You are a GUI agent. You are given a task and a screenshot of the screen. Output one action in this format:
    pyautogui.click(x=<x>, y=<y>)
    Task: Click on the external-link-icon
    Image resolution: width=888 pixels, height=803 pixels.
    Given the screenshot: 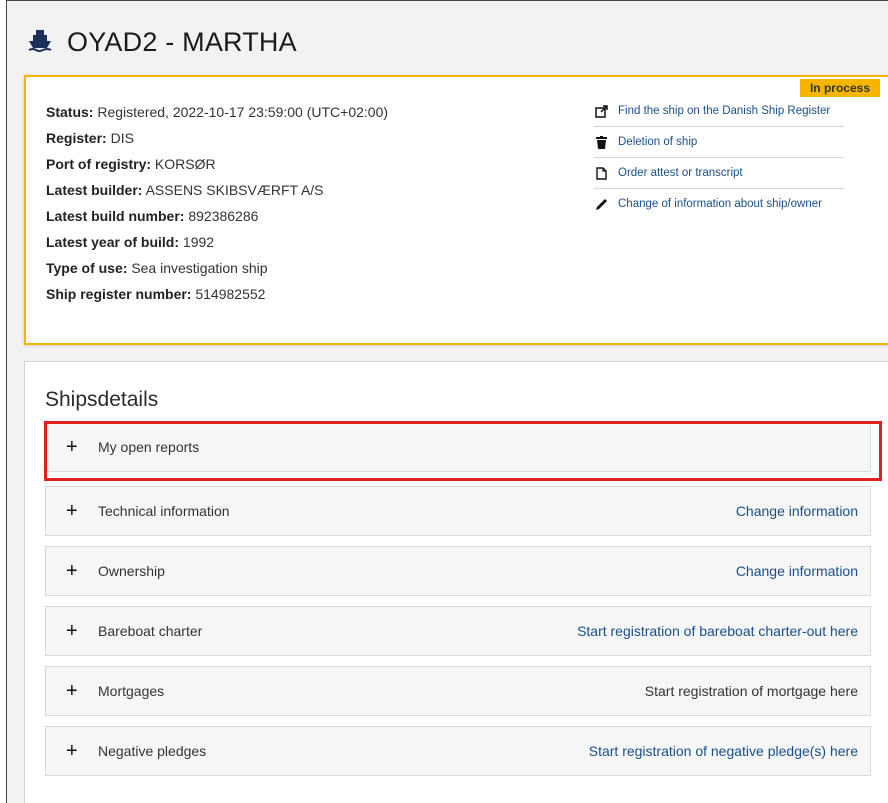 What is the action you would take?
    pyautogui.click(x=601, y=111)
    